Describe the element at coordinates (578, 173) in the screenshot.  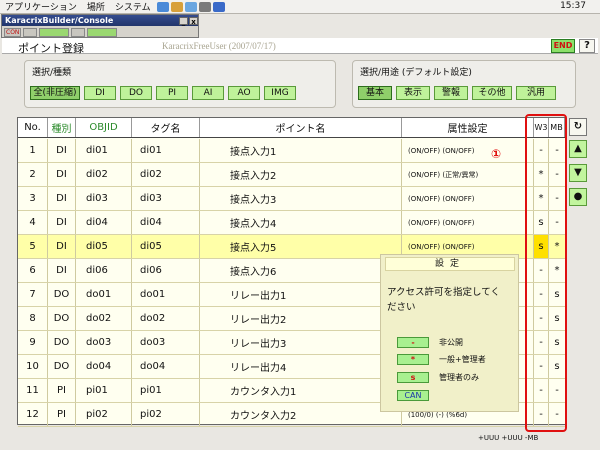
I see `scroll-down-icon: ▼` at that location.